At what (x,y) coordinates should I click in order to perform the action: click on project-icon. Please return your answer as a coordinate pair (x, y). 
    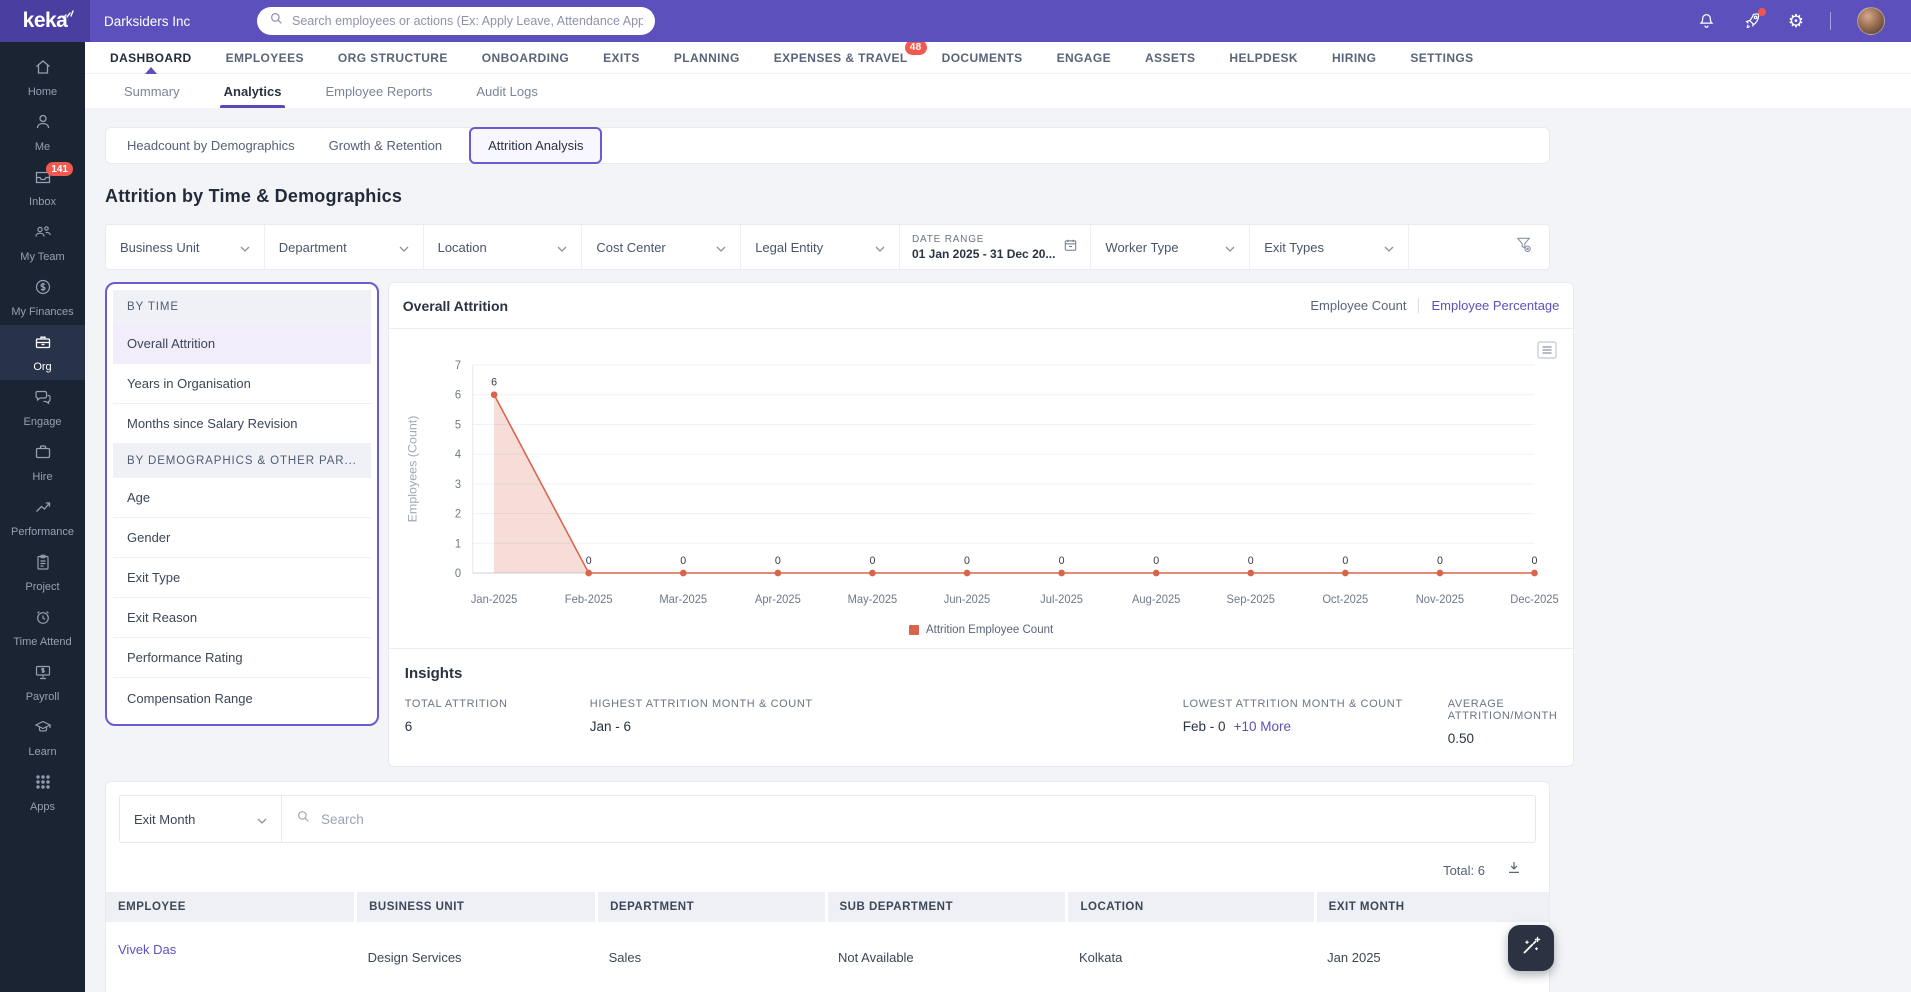
    Looking at the image, I should click on (43, 564).